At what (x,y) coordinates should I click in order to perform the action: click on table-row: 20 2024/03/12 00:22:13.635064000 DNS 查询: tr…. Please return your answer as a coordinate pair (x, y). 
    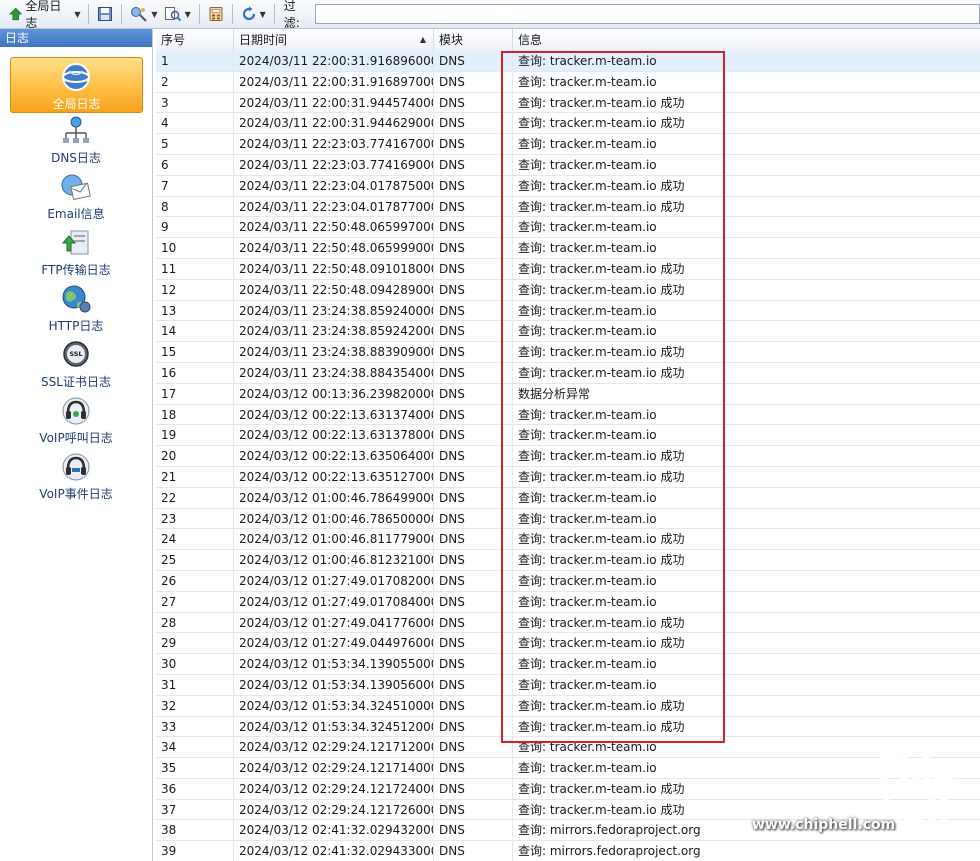
    Looking at the image, I should click on (568, 456).